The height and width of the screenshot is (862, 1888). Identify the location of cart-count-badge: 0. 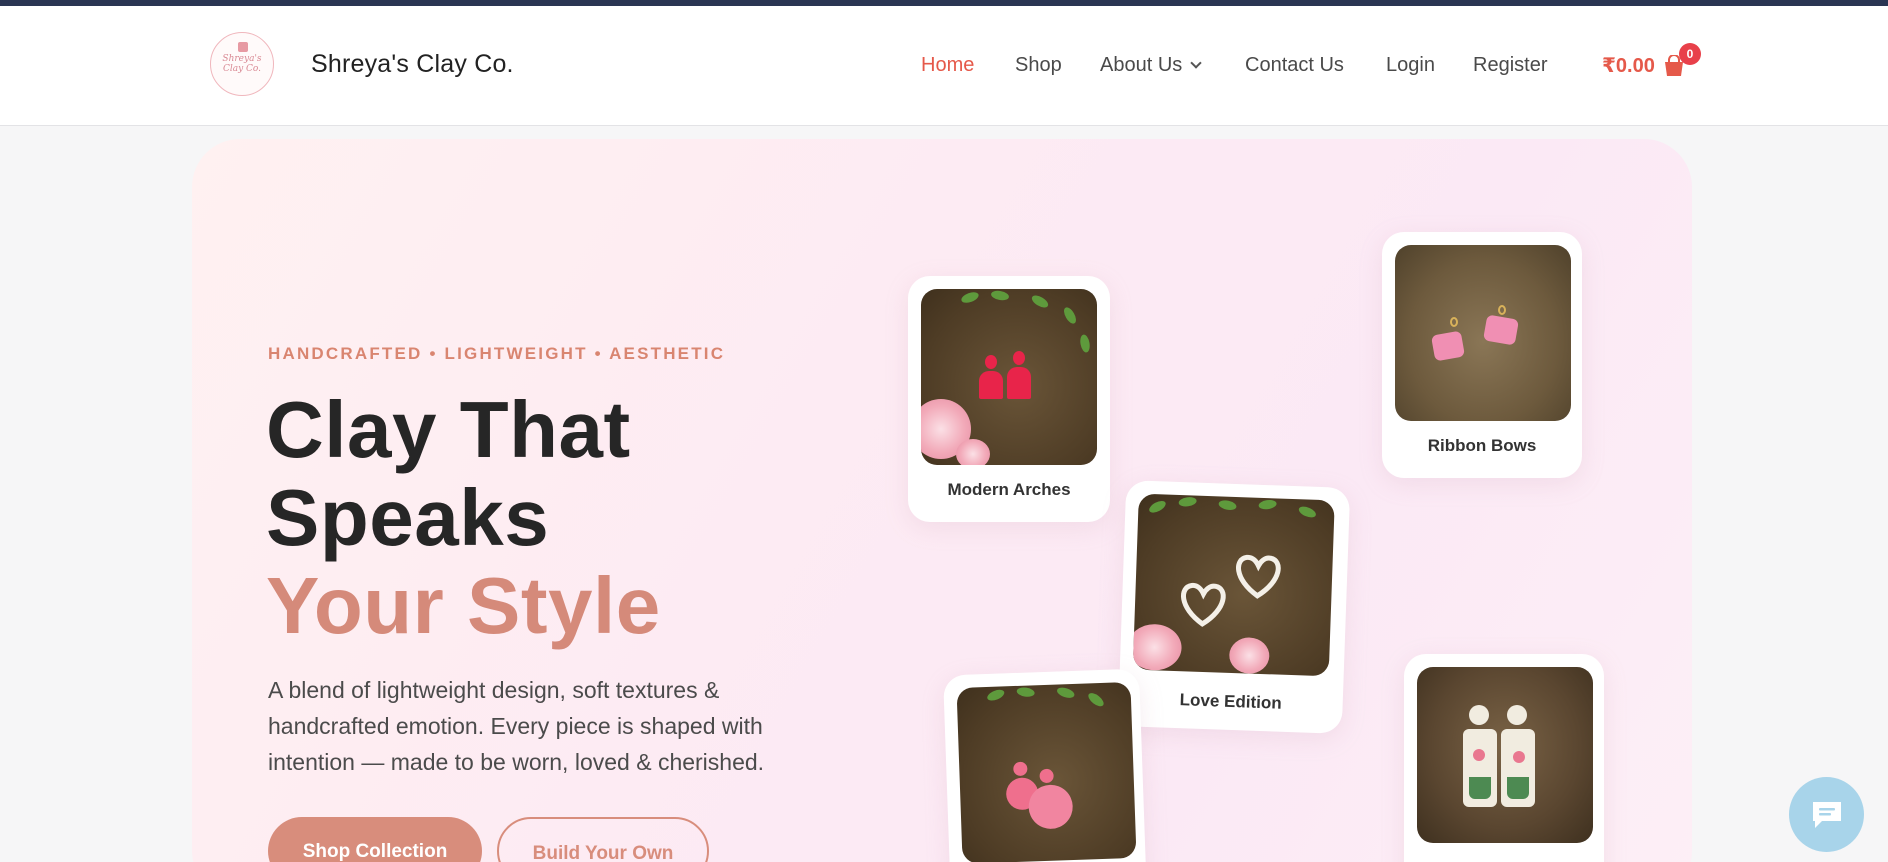
(1690, 54).